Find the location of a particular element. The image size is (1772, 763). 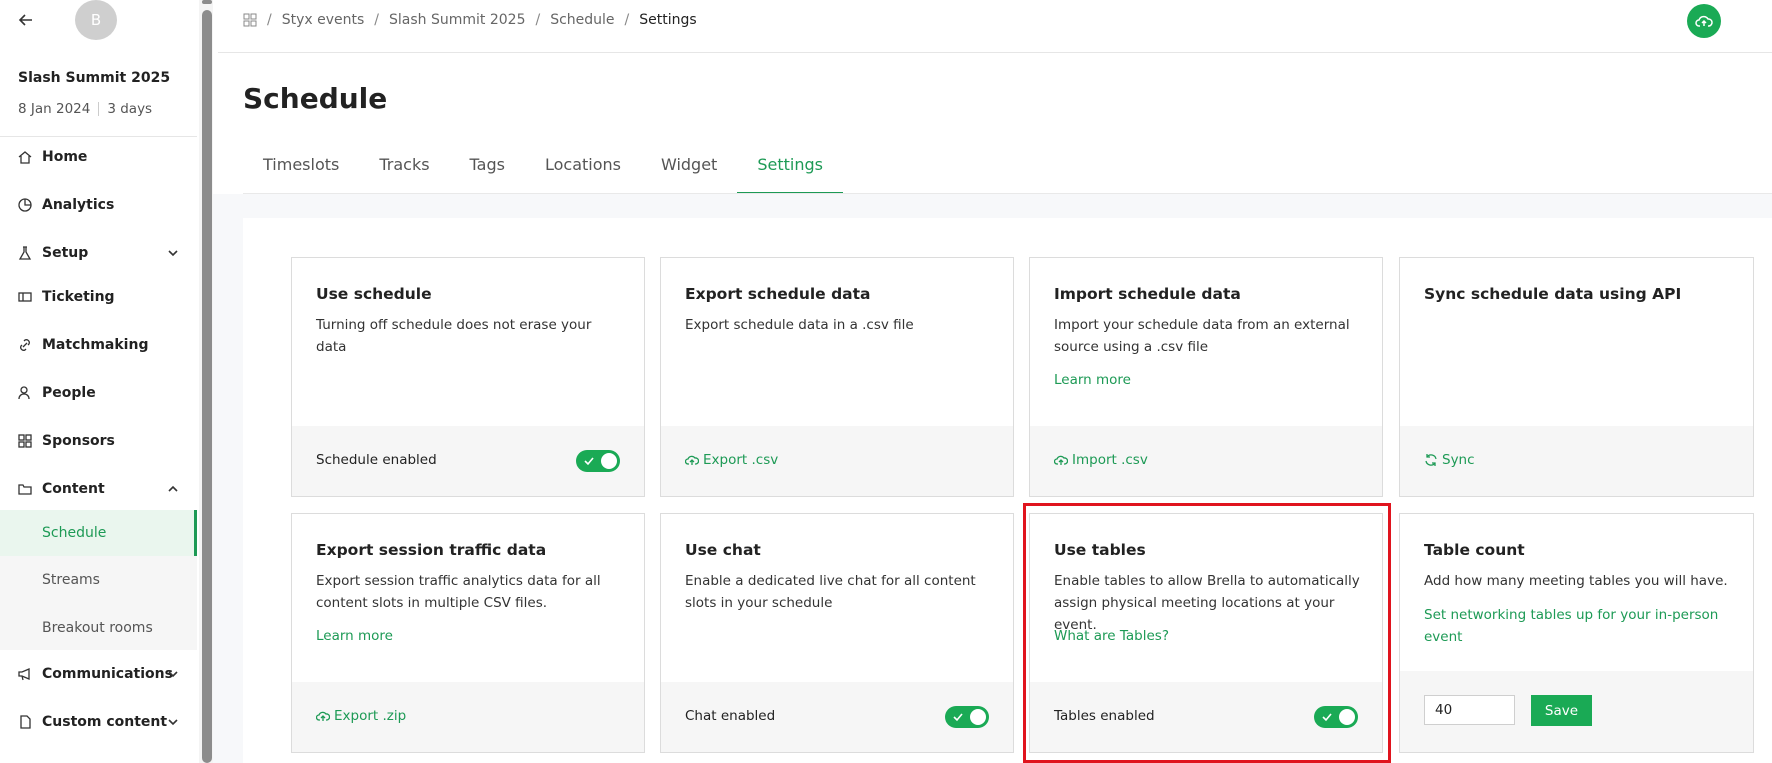

scrollbar-thumb is located at coordinates (207, 386).